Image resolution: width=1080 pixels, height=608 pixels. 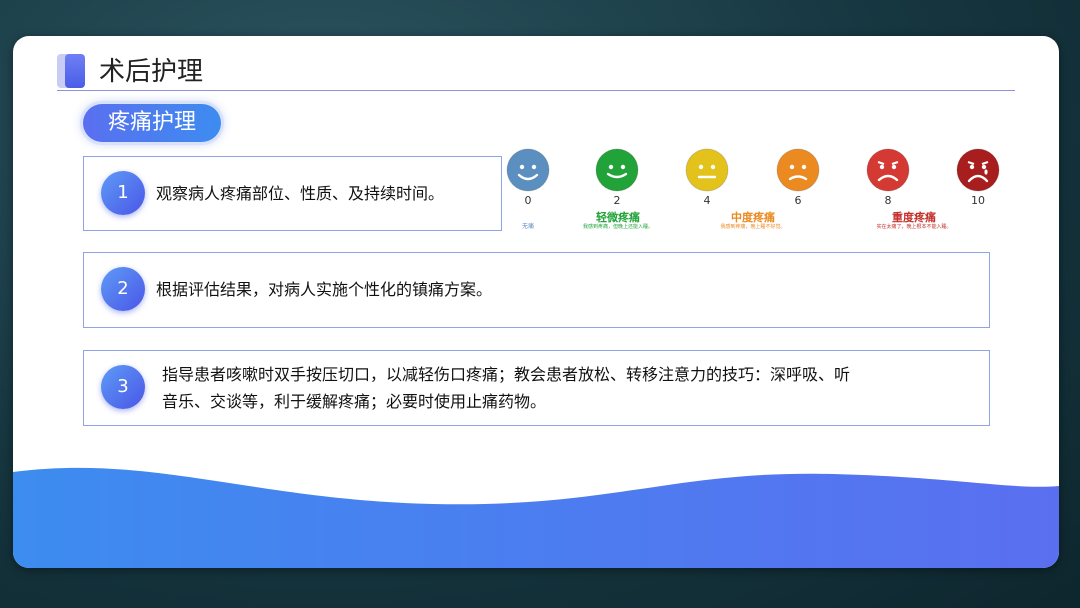 What do you see at coordinates (888, 200) in the screenshot?
I see `scale-number-8: 8` at bounding box center [888, 200].